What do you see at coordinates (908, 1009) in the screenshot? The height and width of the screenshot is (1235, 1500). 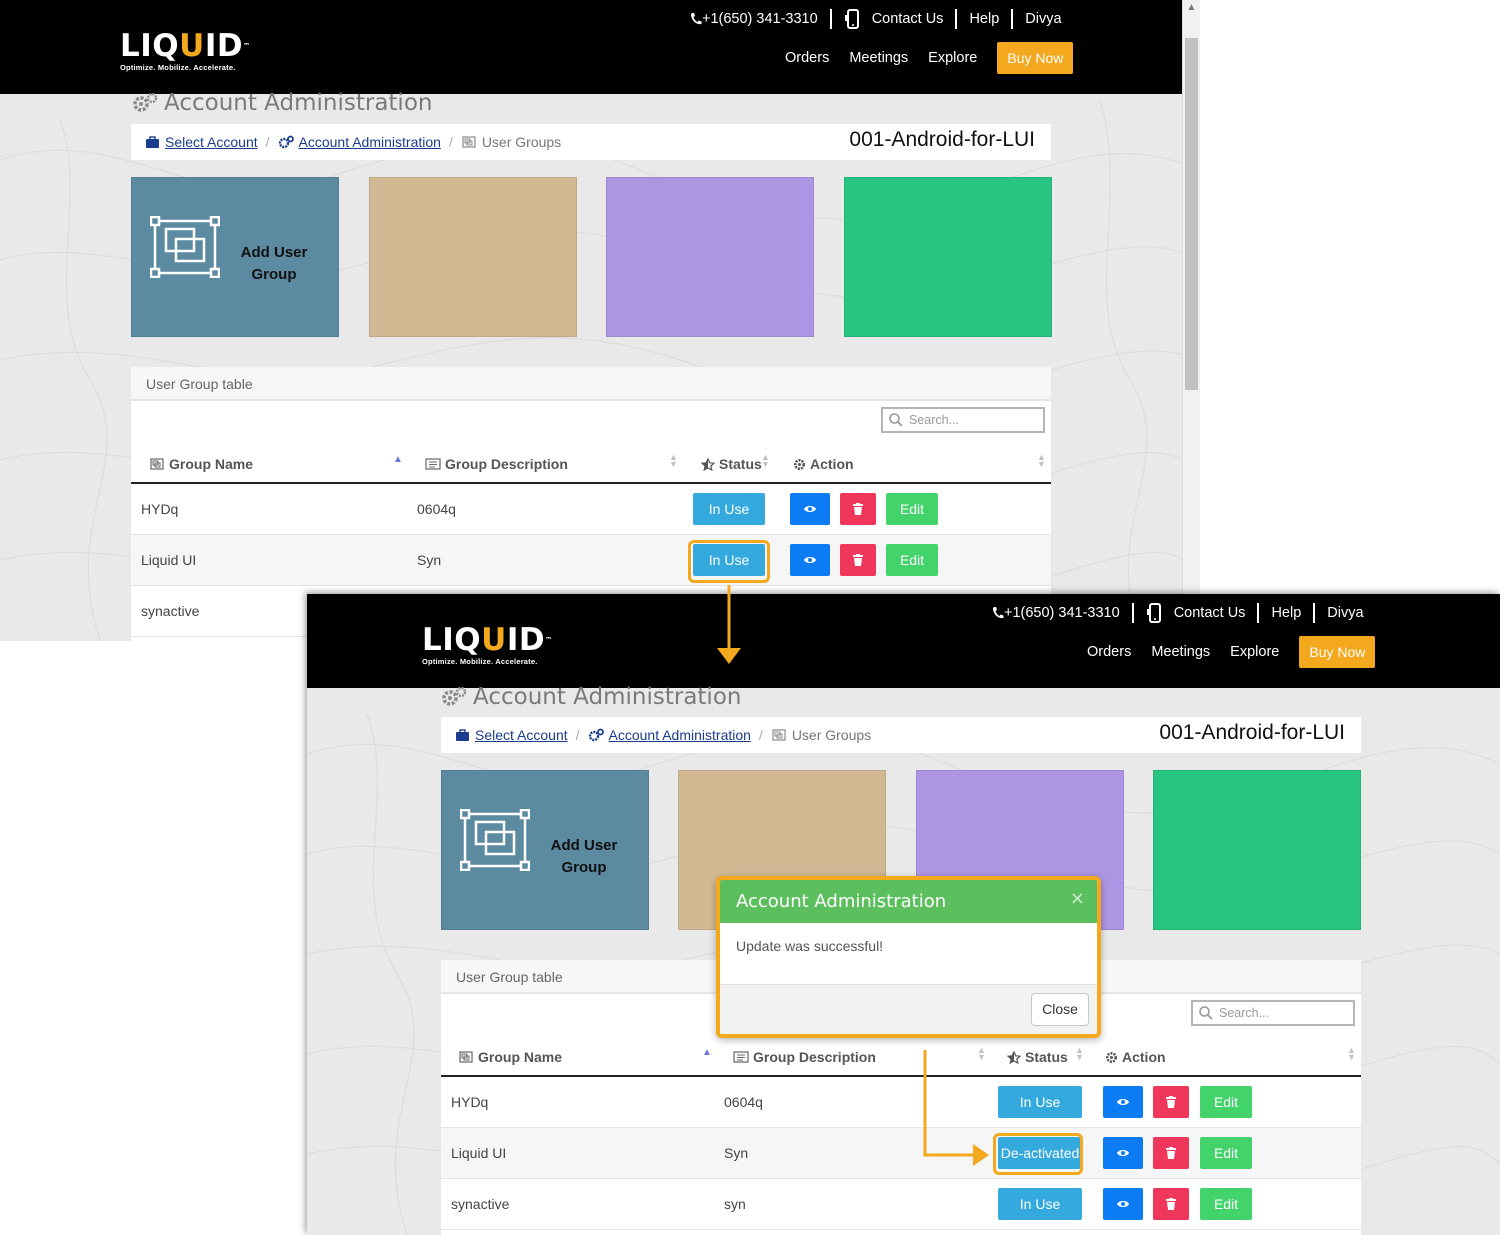 I see `modal-footer: Close` at bounding box center [908, 1009].